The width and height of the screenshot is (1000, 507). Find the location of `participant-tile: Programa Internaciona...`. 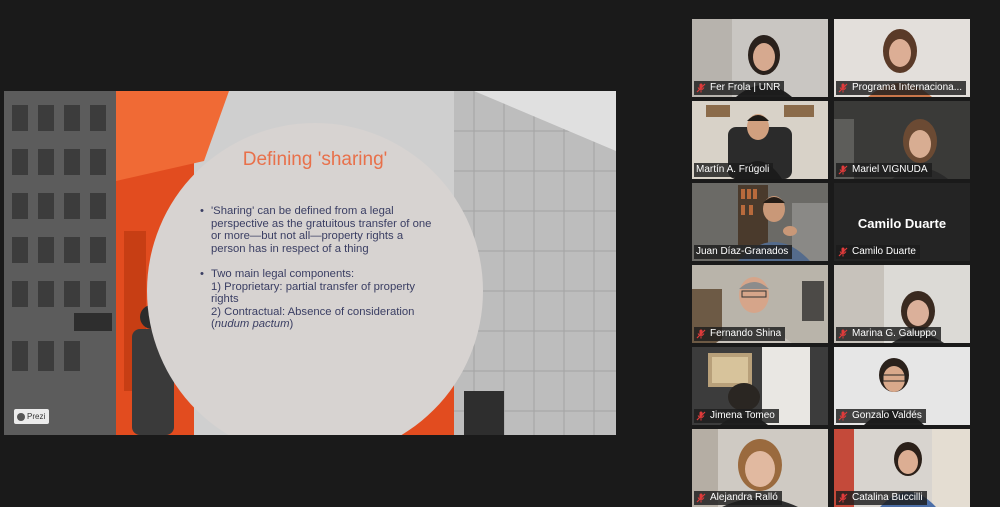

participant-tile: Programa Internaciona... is located at coordinates (902, 58).